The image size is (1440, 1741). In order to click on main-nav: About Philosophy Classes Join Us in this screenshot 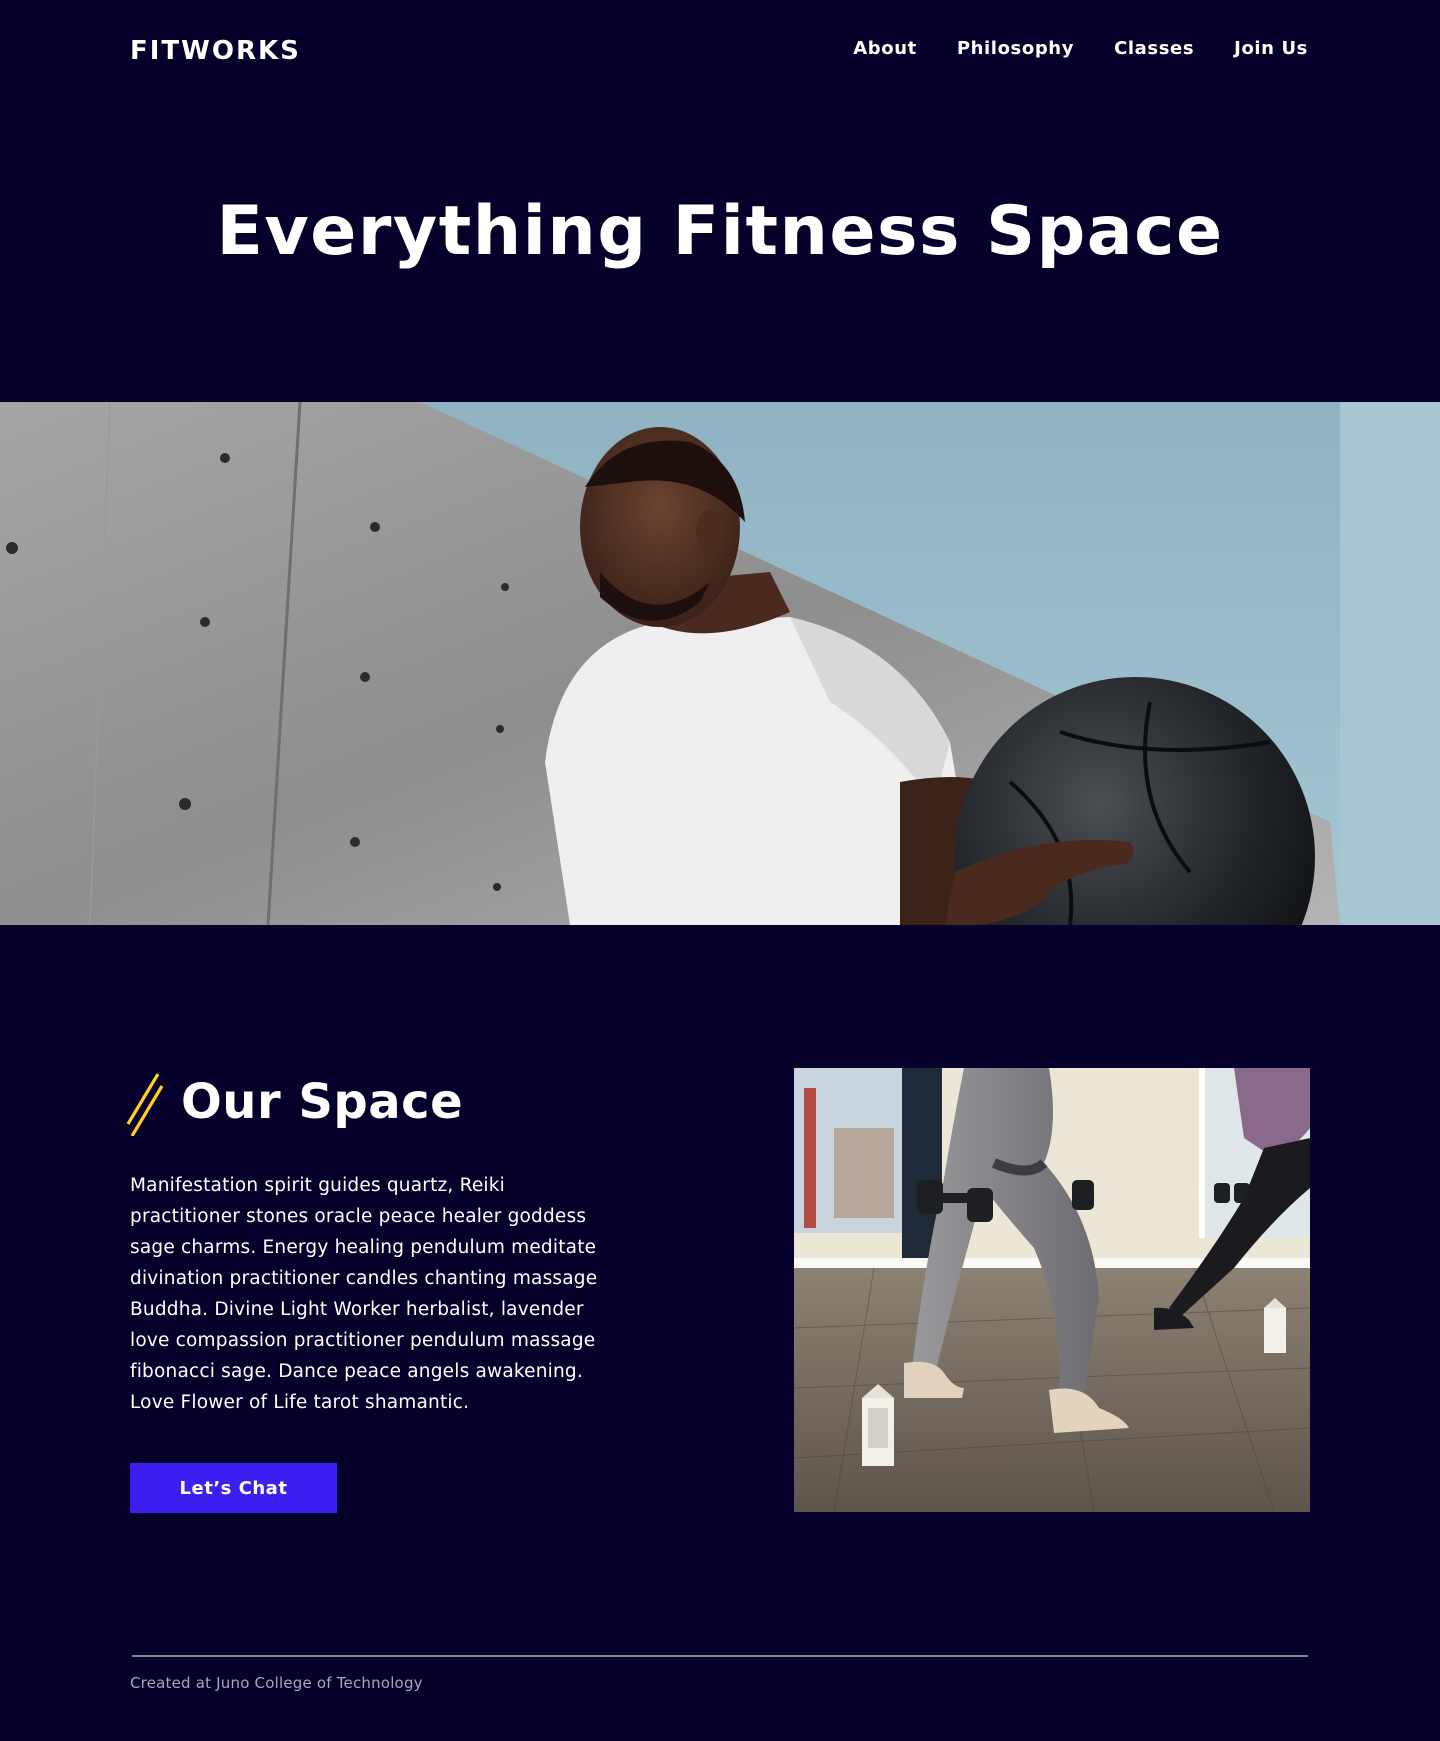, I will do `click(1080, 48)`.